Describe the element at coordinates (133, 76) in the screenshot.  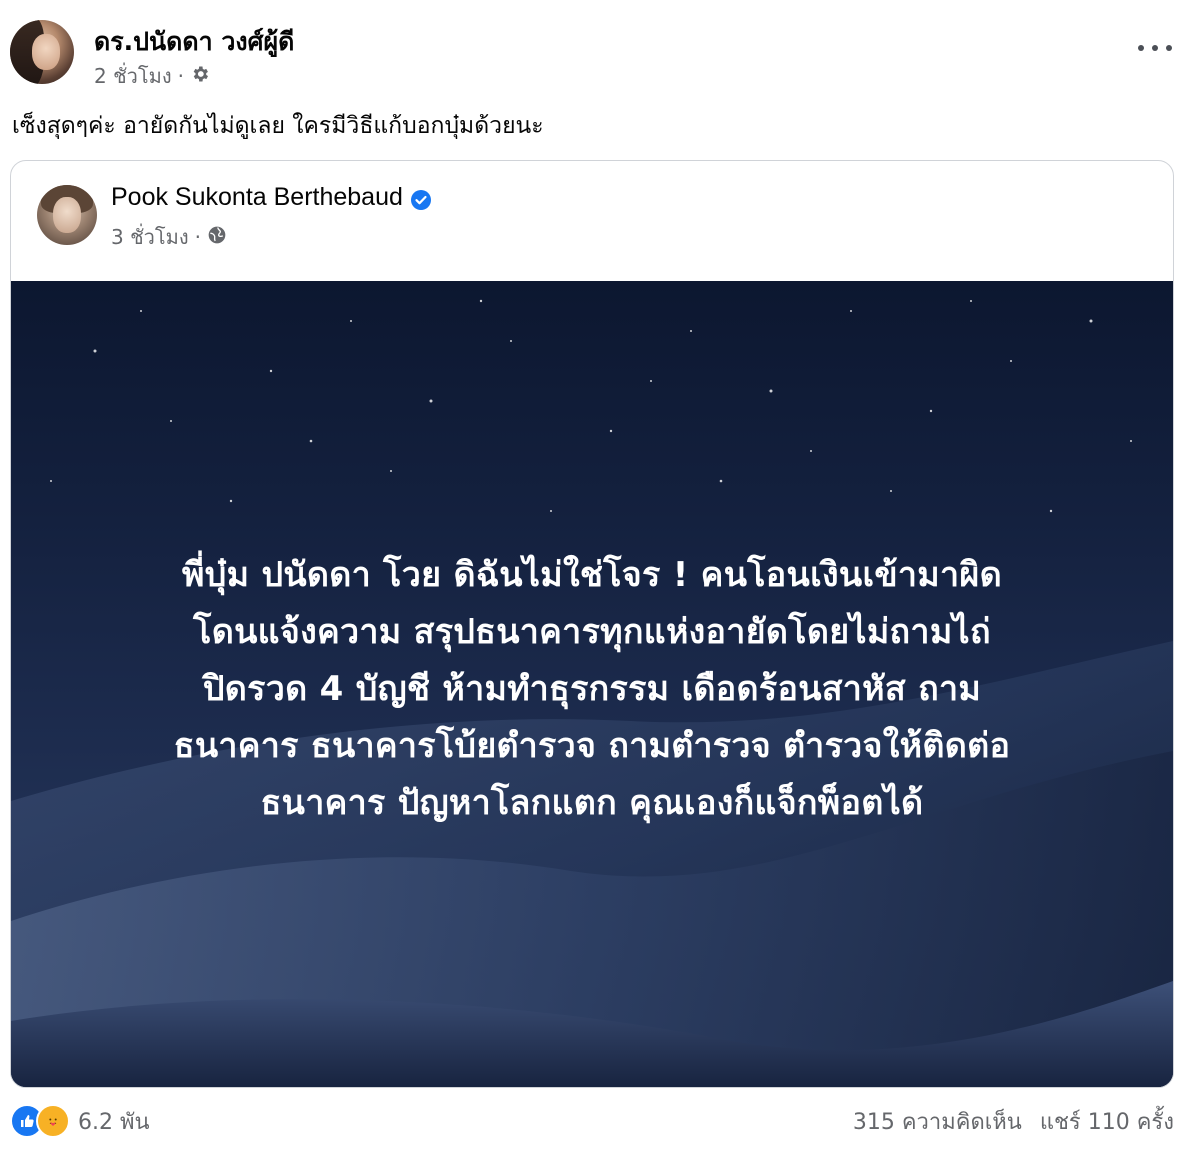
I see `post-time: 2 ชั่วโมง` at that location.